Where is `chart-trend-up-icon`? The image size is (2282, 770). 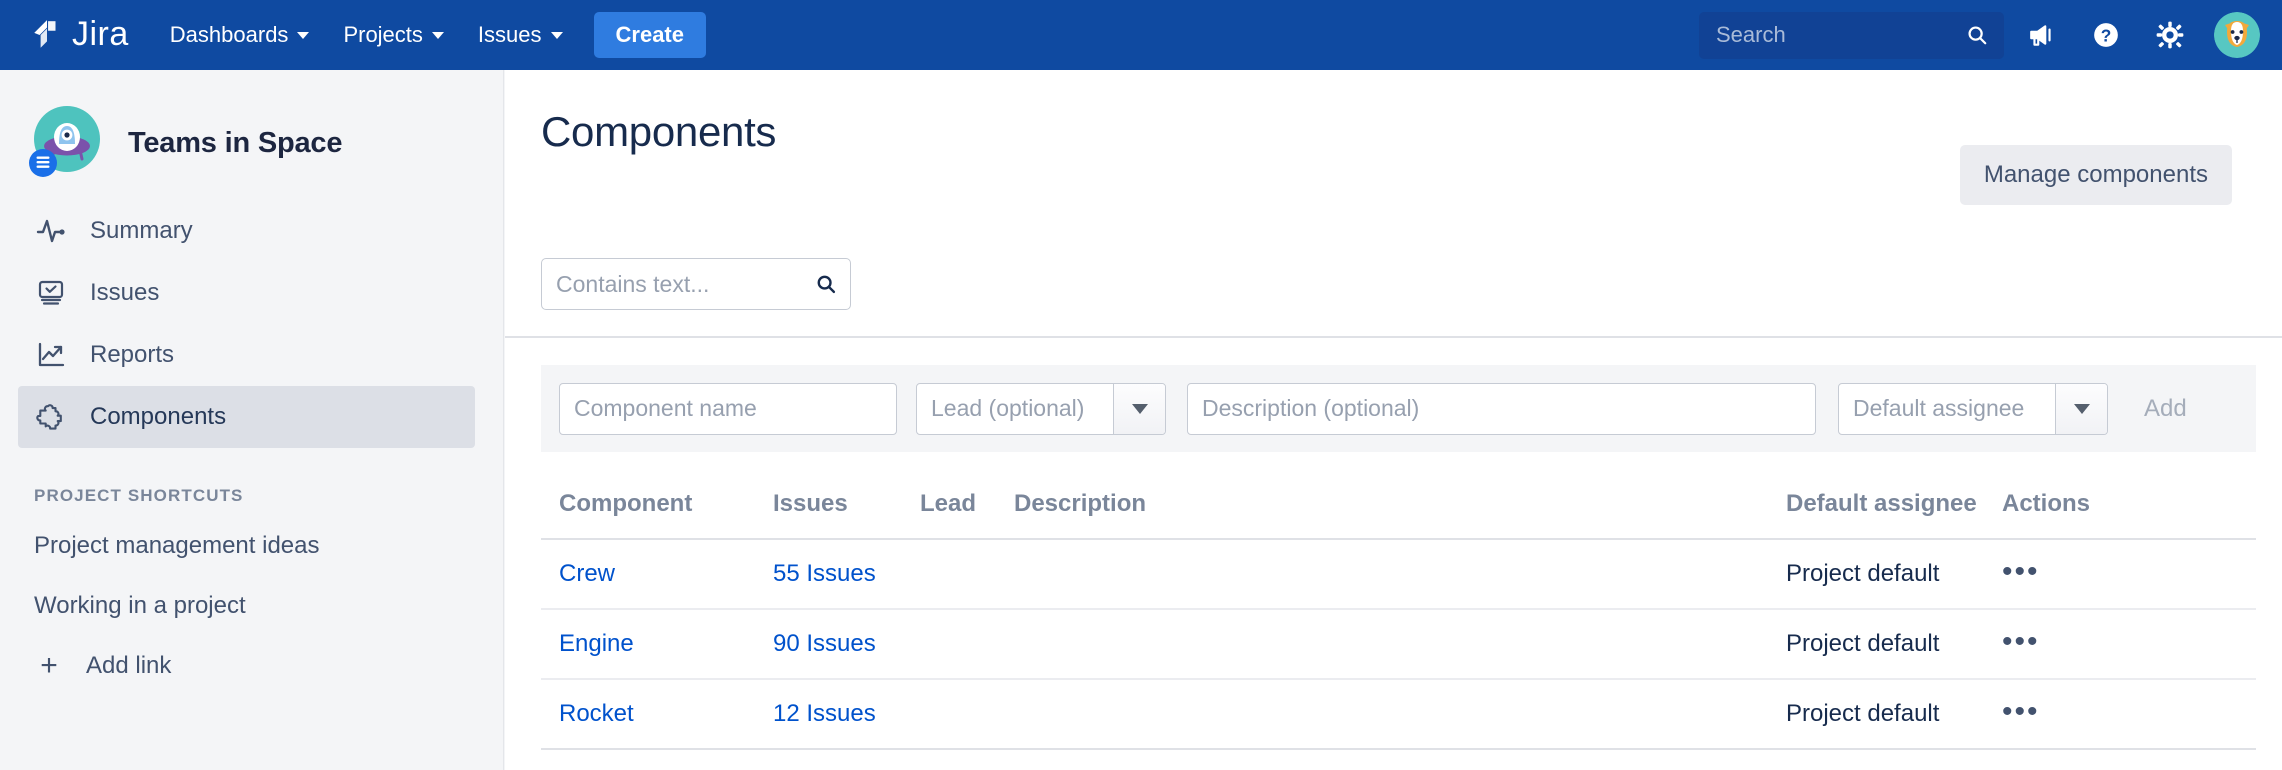 chart-trend-up-icon is located at coordinates (51, 355).